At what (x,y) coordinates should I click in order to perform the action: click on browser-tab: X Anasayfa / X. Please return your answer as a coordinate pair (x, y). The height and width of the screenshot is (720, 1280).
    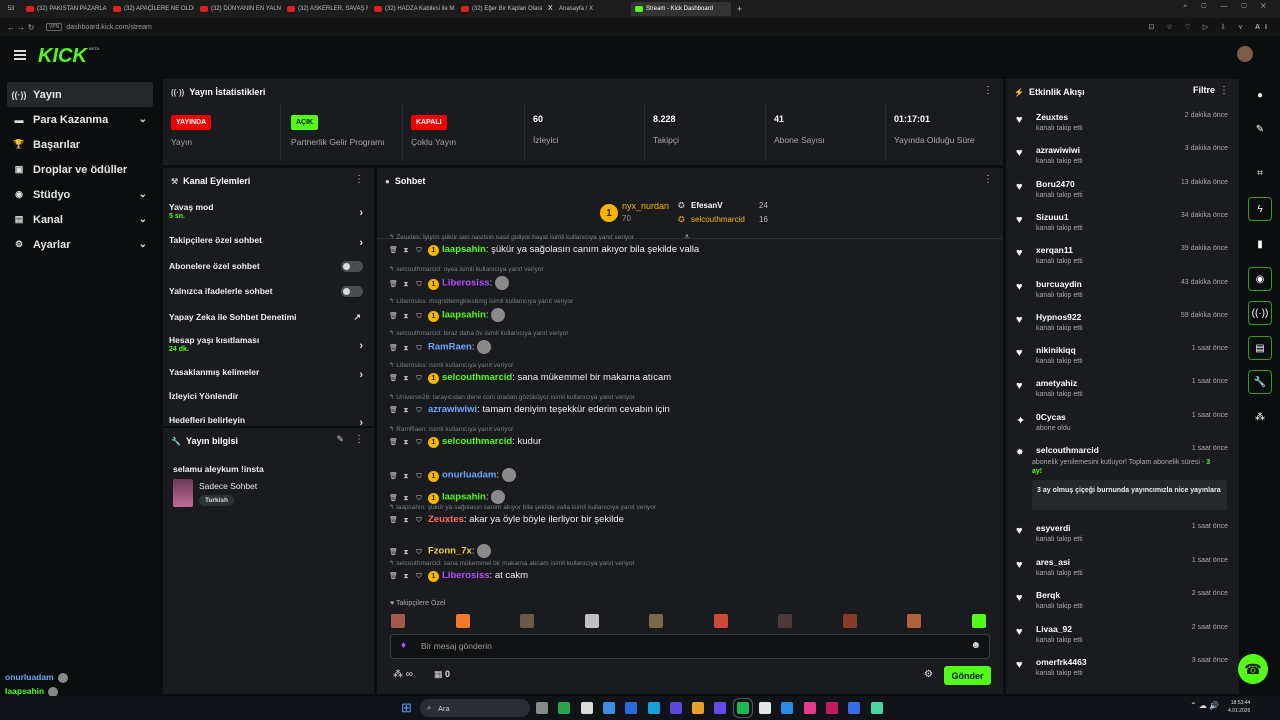
    Looking at the image, I should click on (586, 9).